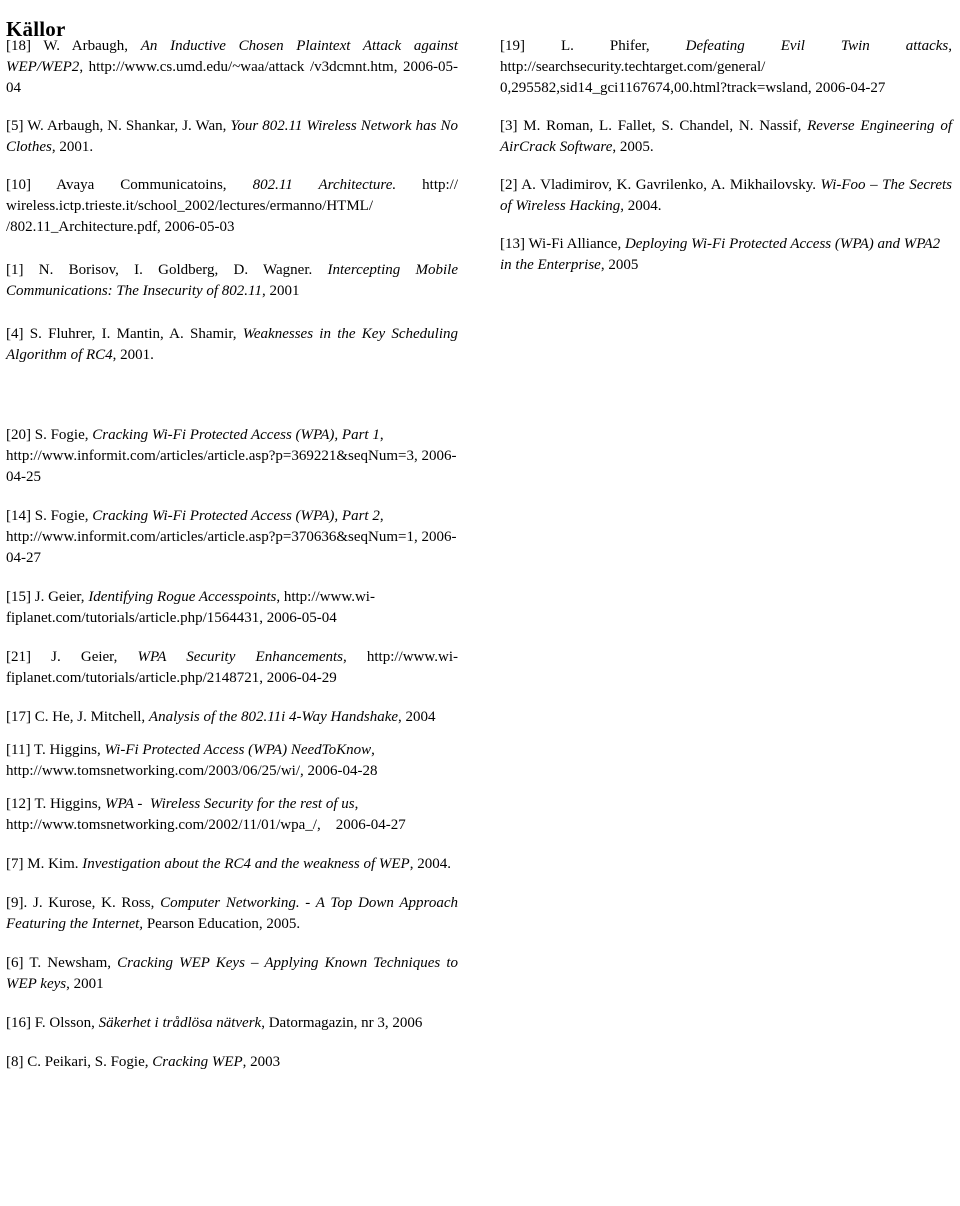 This screenshot has height=1206, width=960. Describe the element at coordinates (18, 185) in the screenshot. I see `reference-tag: [10]` at that location.